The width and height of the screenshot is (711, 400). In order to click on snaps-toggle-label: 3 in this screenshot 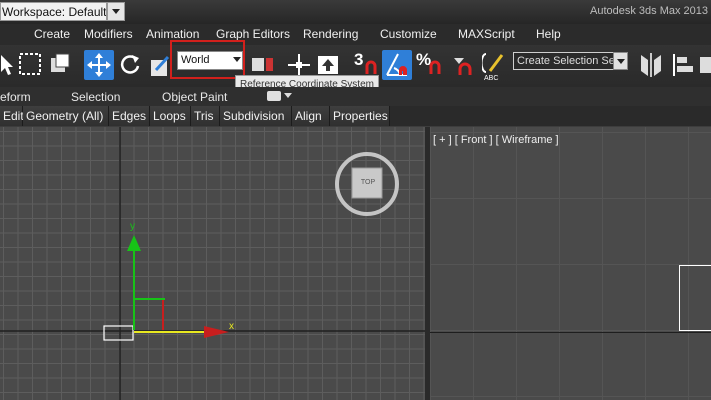, I will do `click(358, 60)`.